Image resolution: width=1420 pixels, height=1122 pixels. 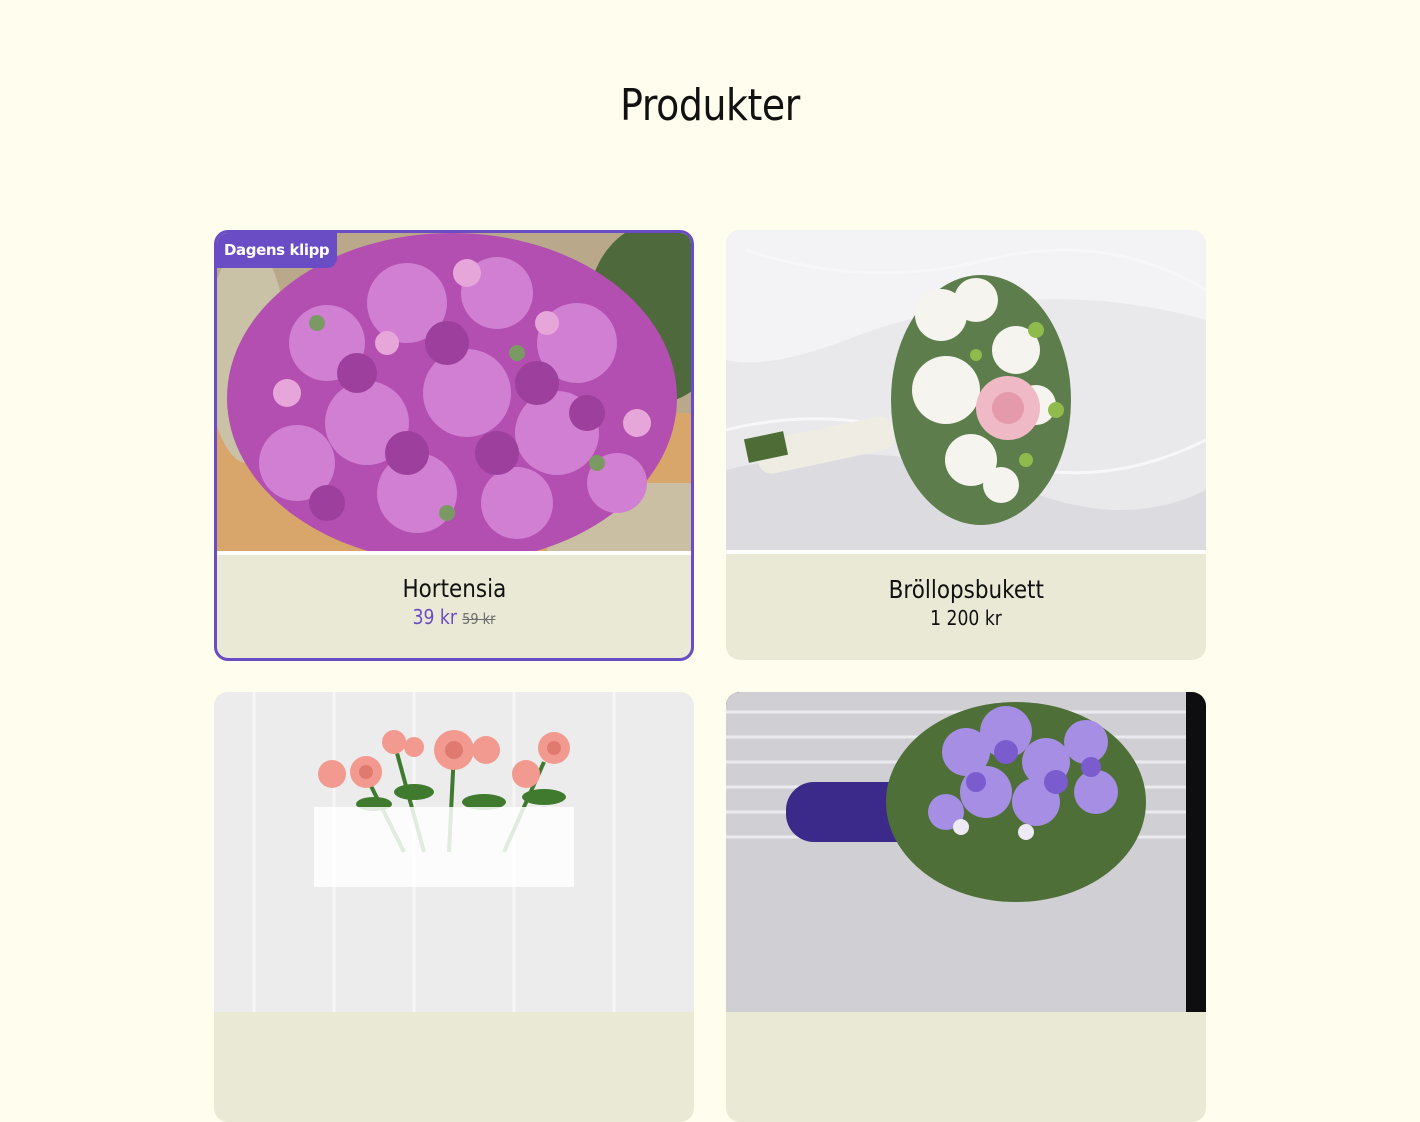 I want to click on product-image-roses, so click(x=454, y=852).